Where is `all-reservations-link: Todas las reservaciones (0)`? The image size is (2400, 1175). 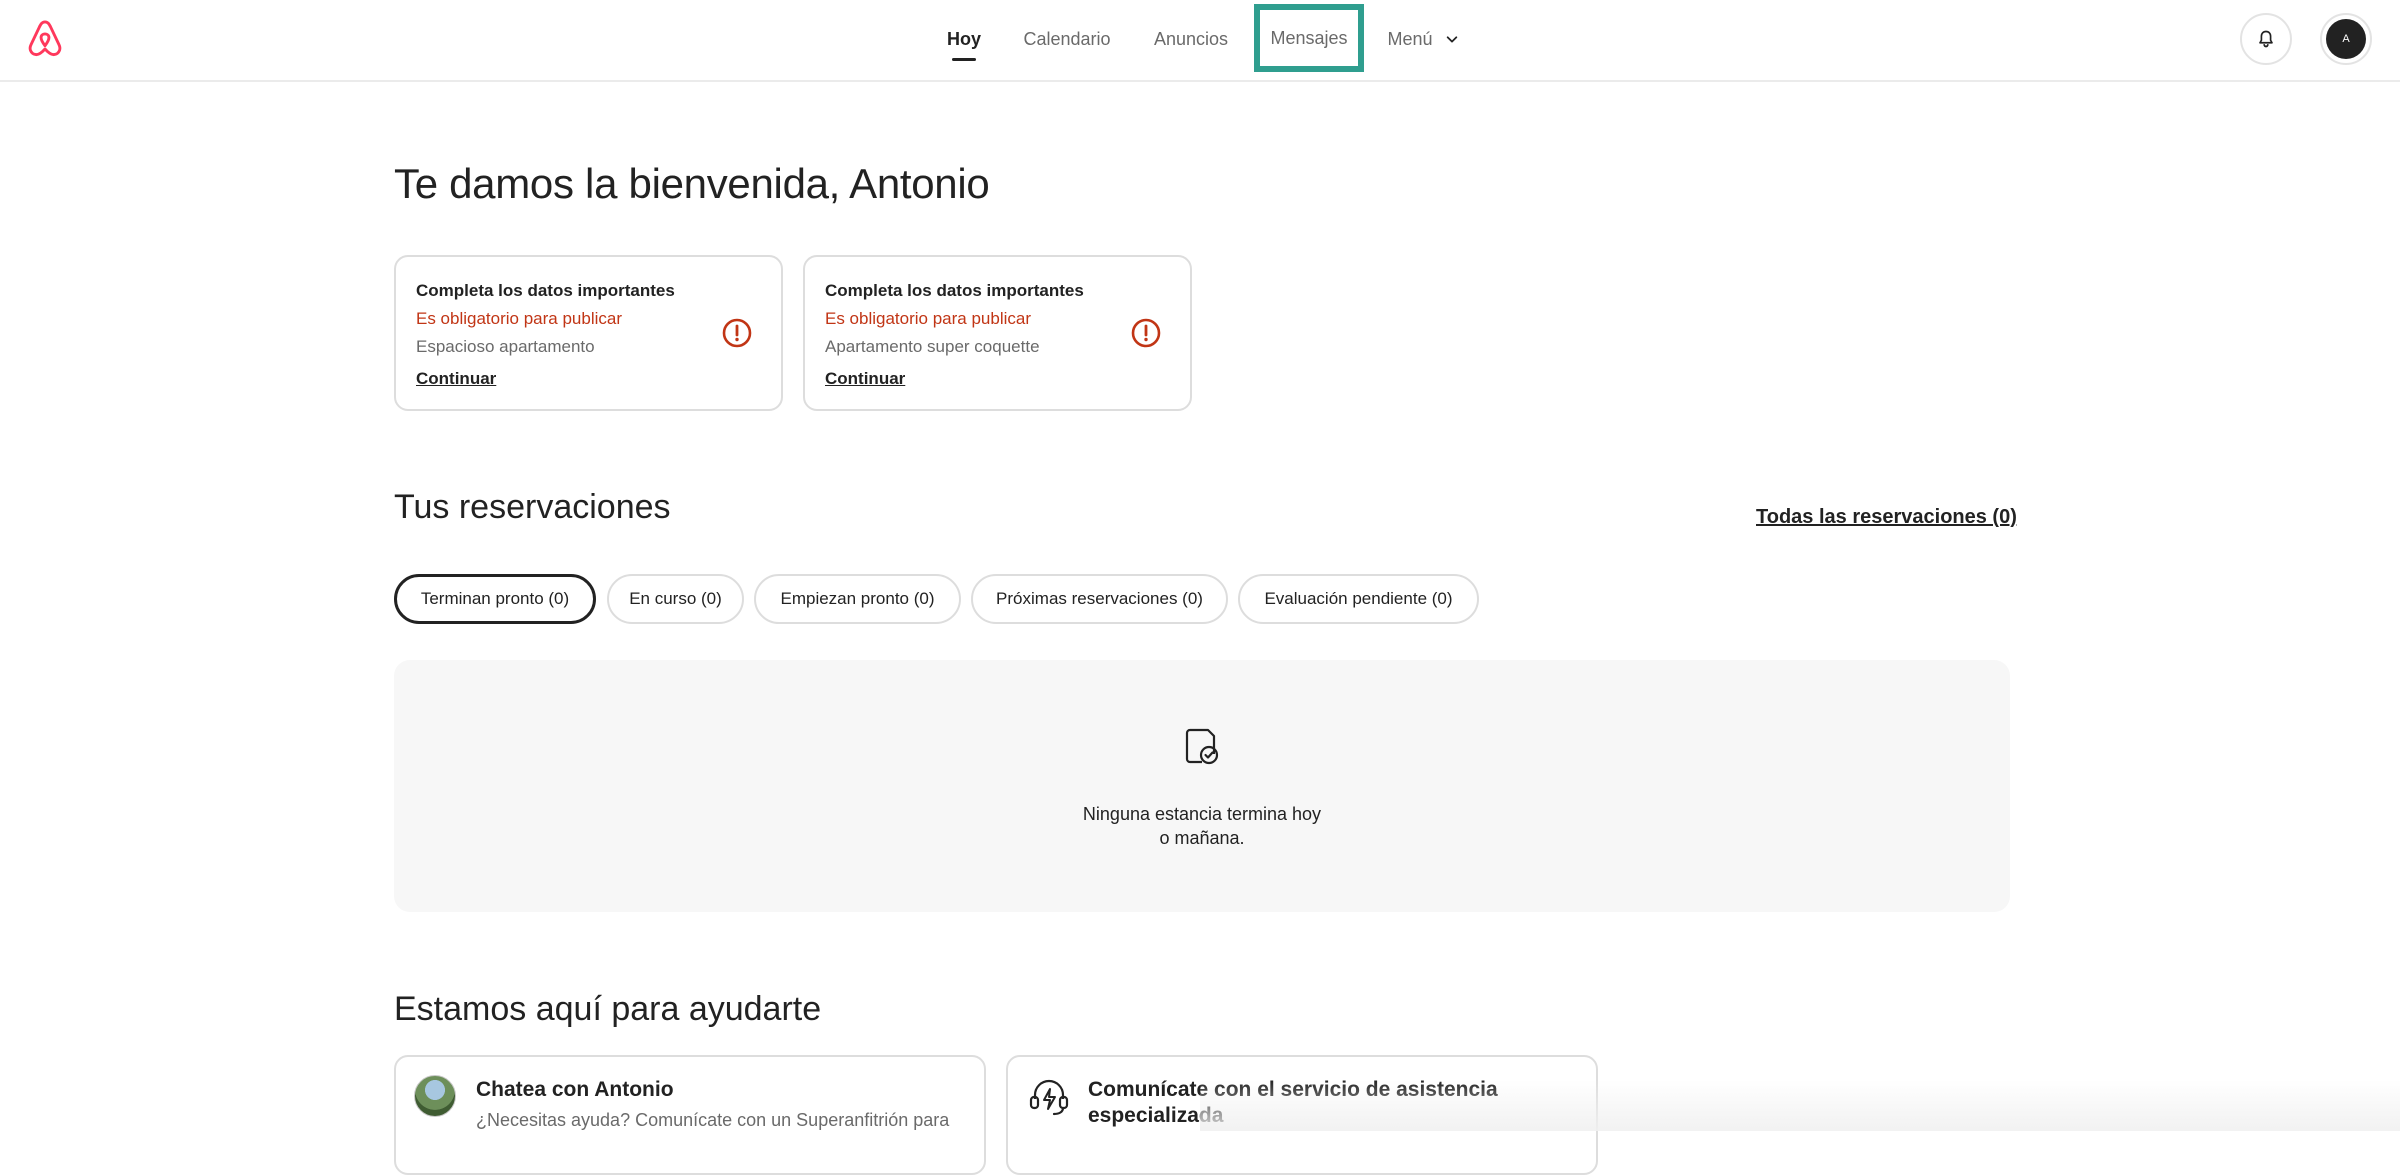 all-reservations-link: Todas las reservaciones (0) is located at coordinates (1886, 517).